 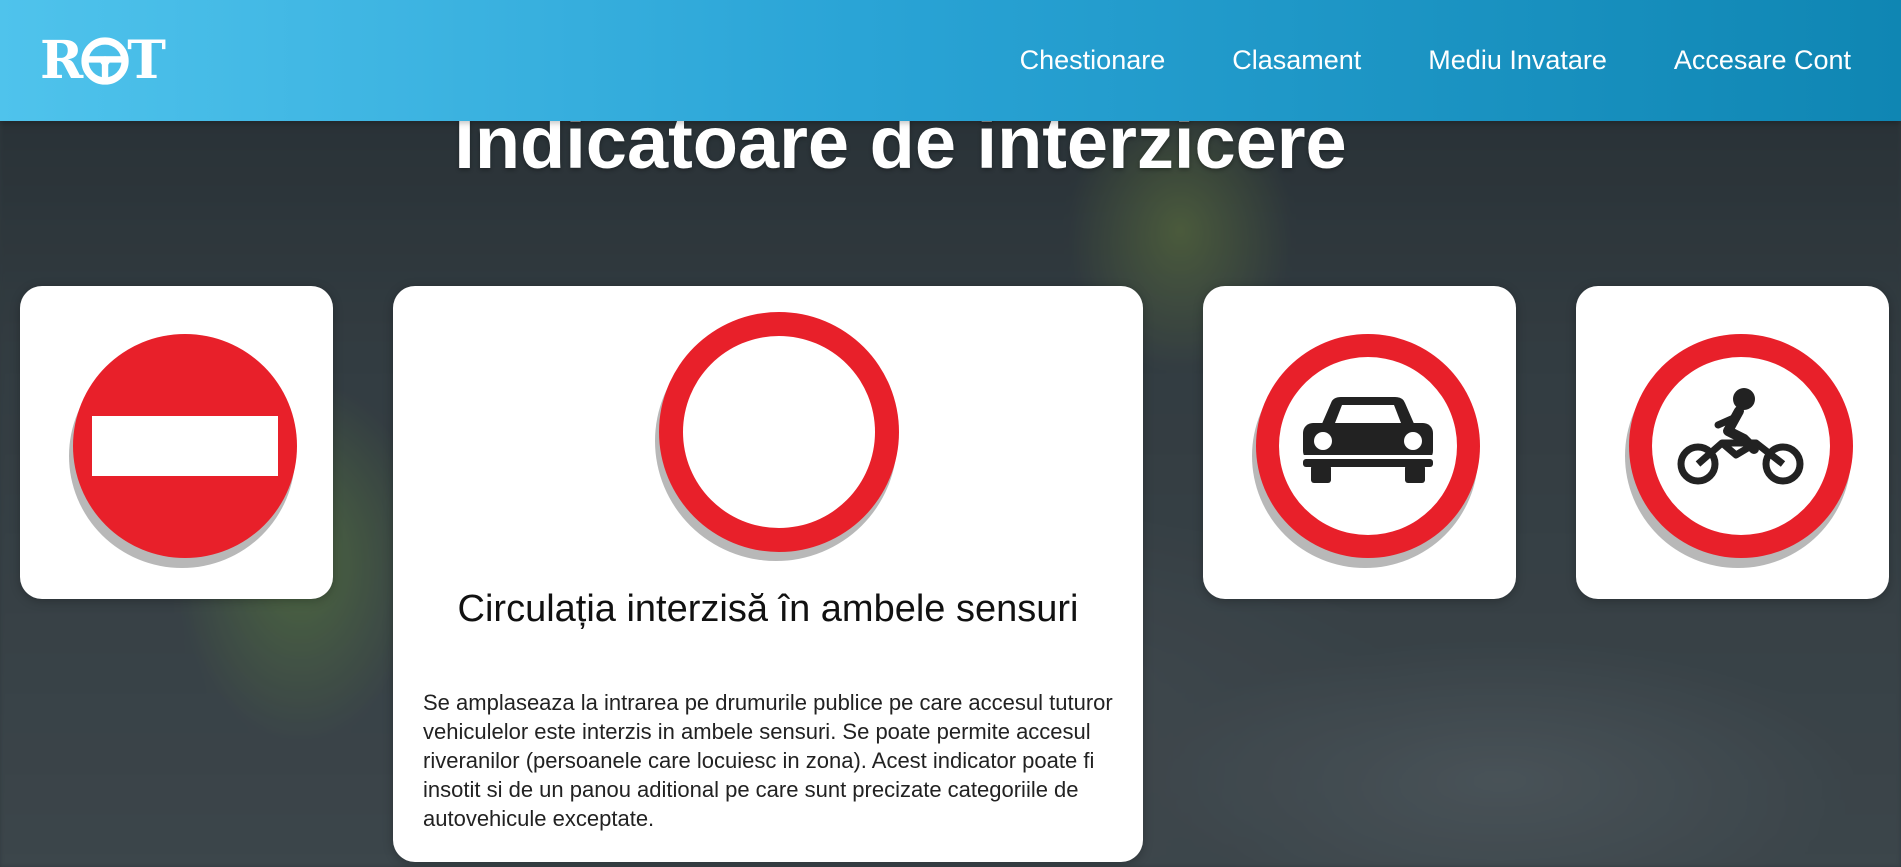 I want to click on sign-card-no-cars, so click(x=1359, y=442).